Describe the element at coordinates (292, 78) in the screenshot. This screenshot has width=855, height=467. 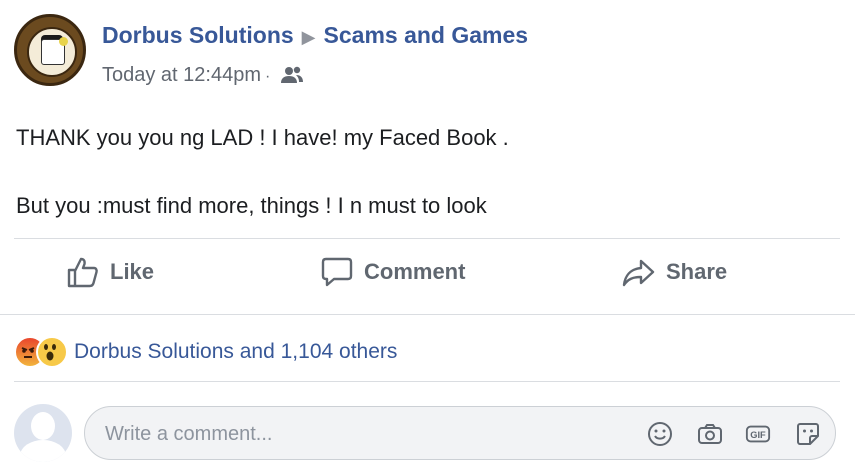
I see `audience-members-icon` at that location.